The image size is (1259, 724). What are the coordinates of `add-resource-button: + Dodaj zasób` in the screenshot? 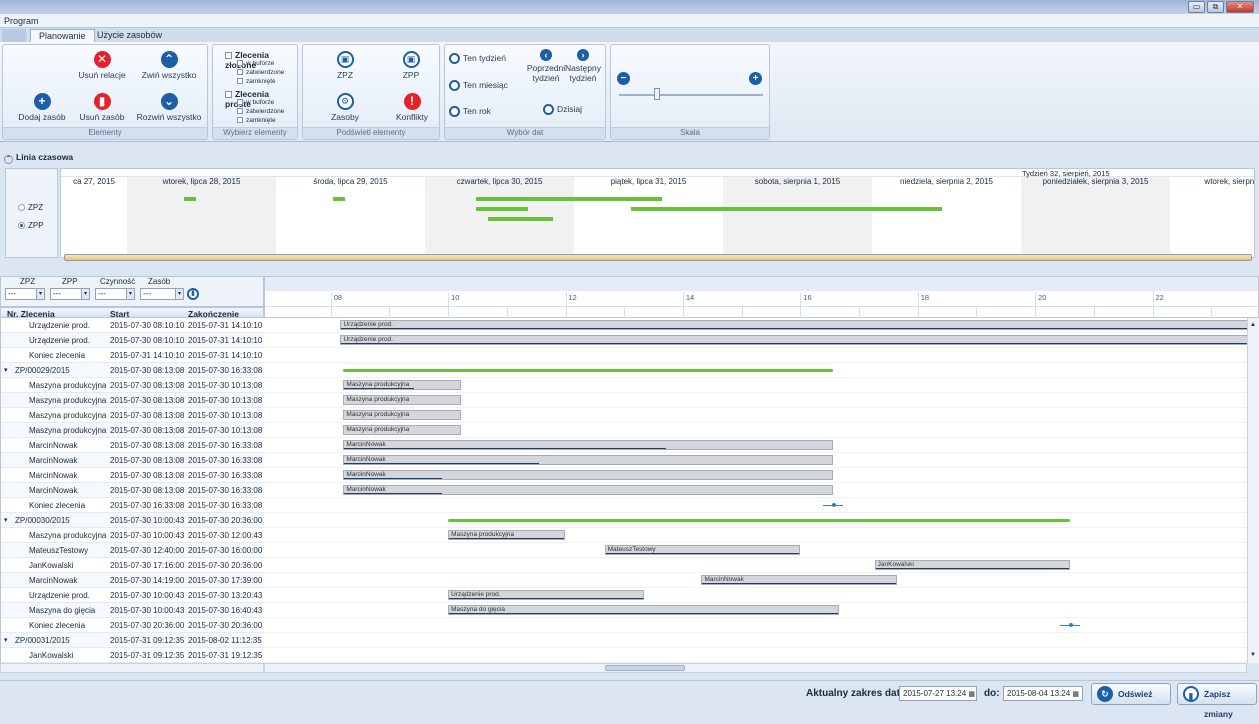 It's located at (42, 107).